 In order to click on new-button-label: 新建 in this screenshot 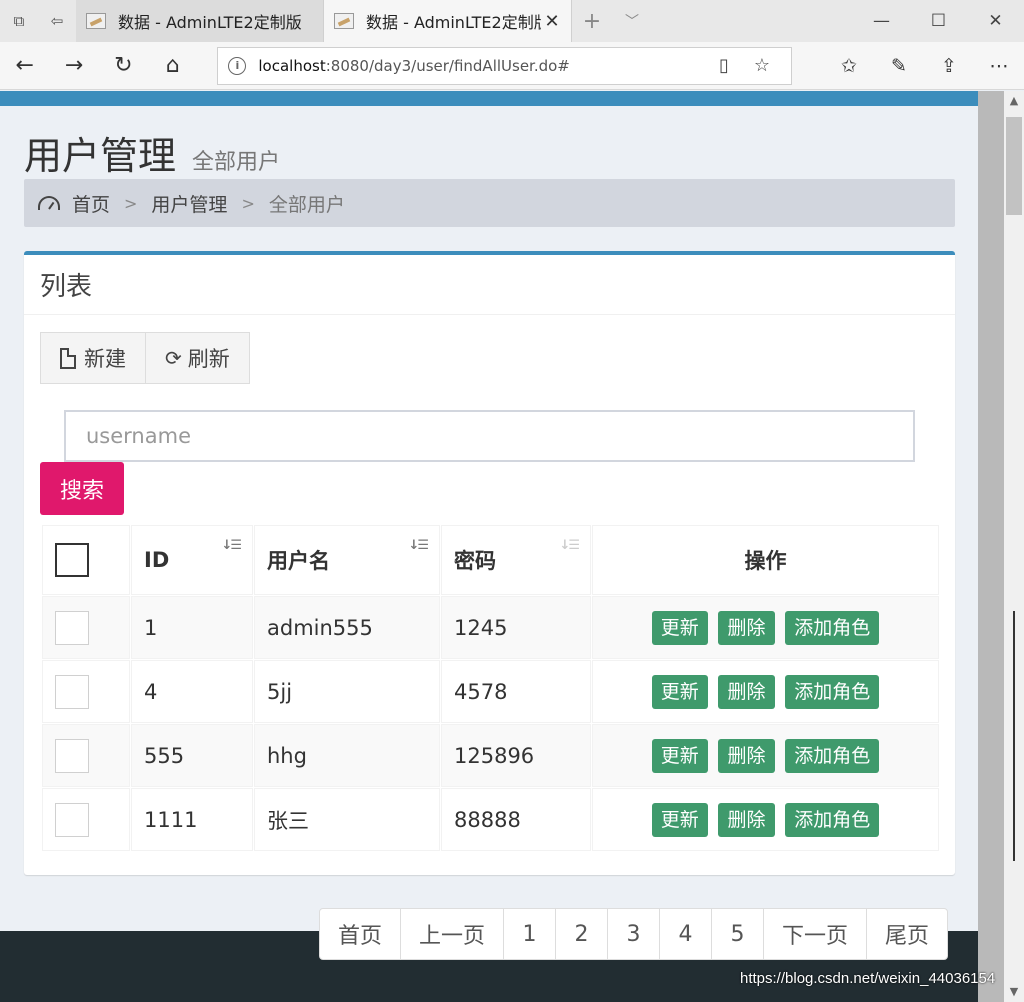, I will do `click(105, 359)`.